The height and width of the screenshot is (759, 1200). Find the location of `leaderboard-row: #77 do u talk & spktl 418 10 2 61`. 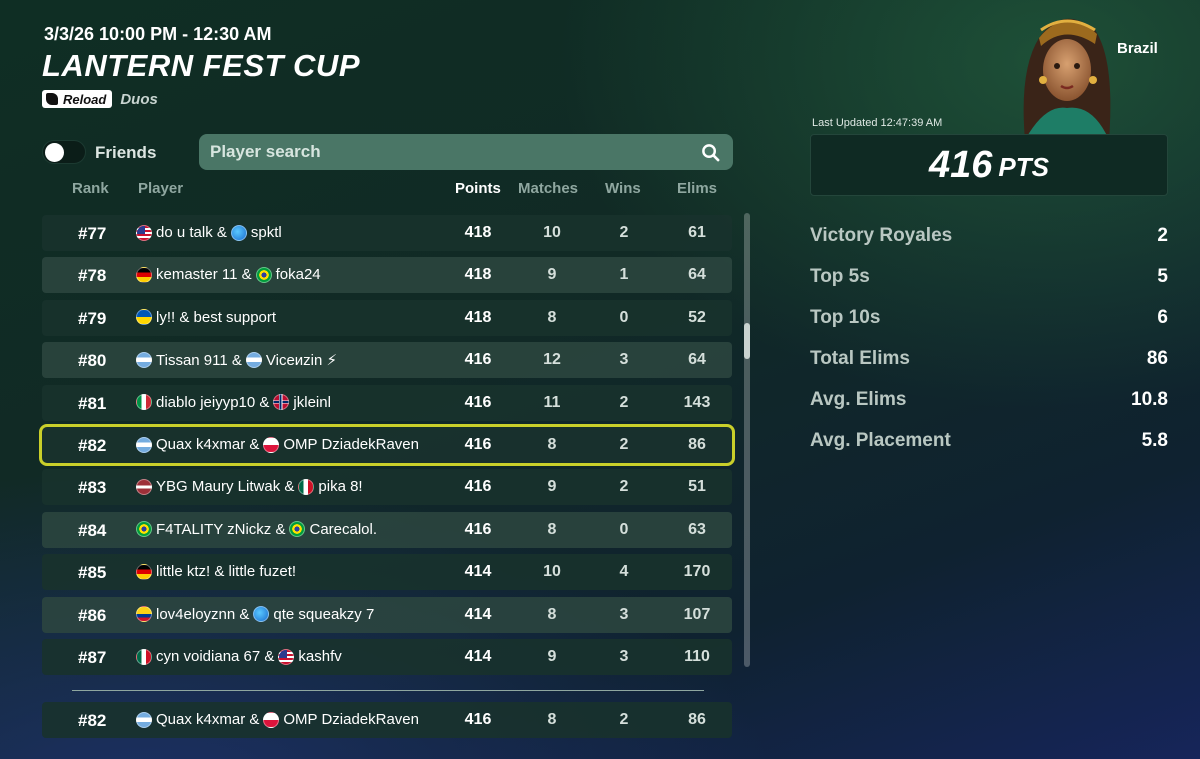

leaderboard-row: #77 do u talk & spktl 418 10 2 61 is located at coordinates (387, 233).